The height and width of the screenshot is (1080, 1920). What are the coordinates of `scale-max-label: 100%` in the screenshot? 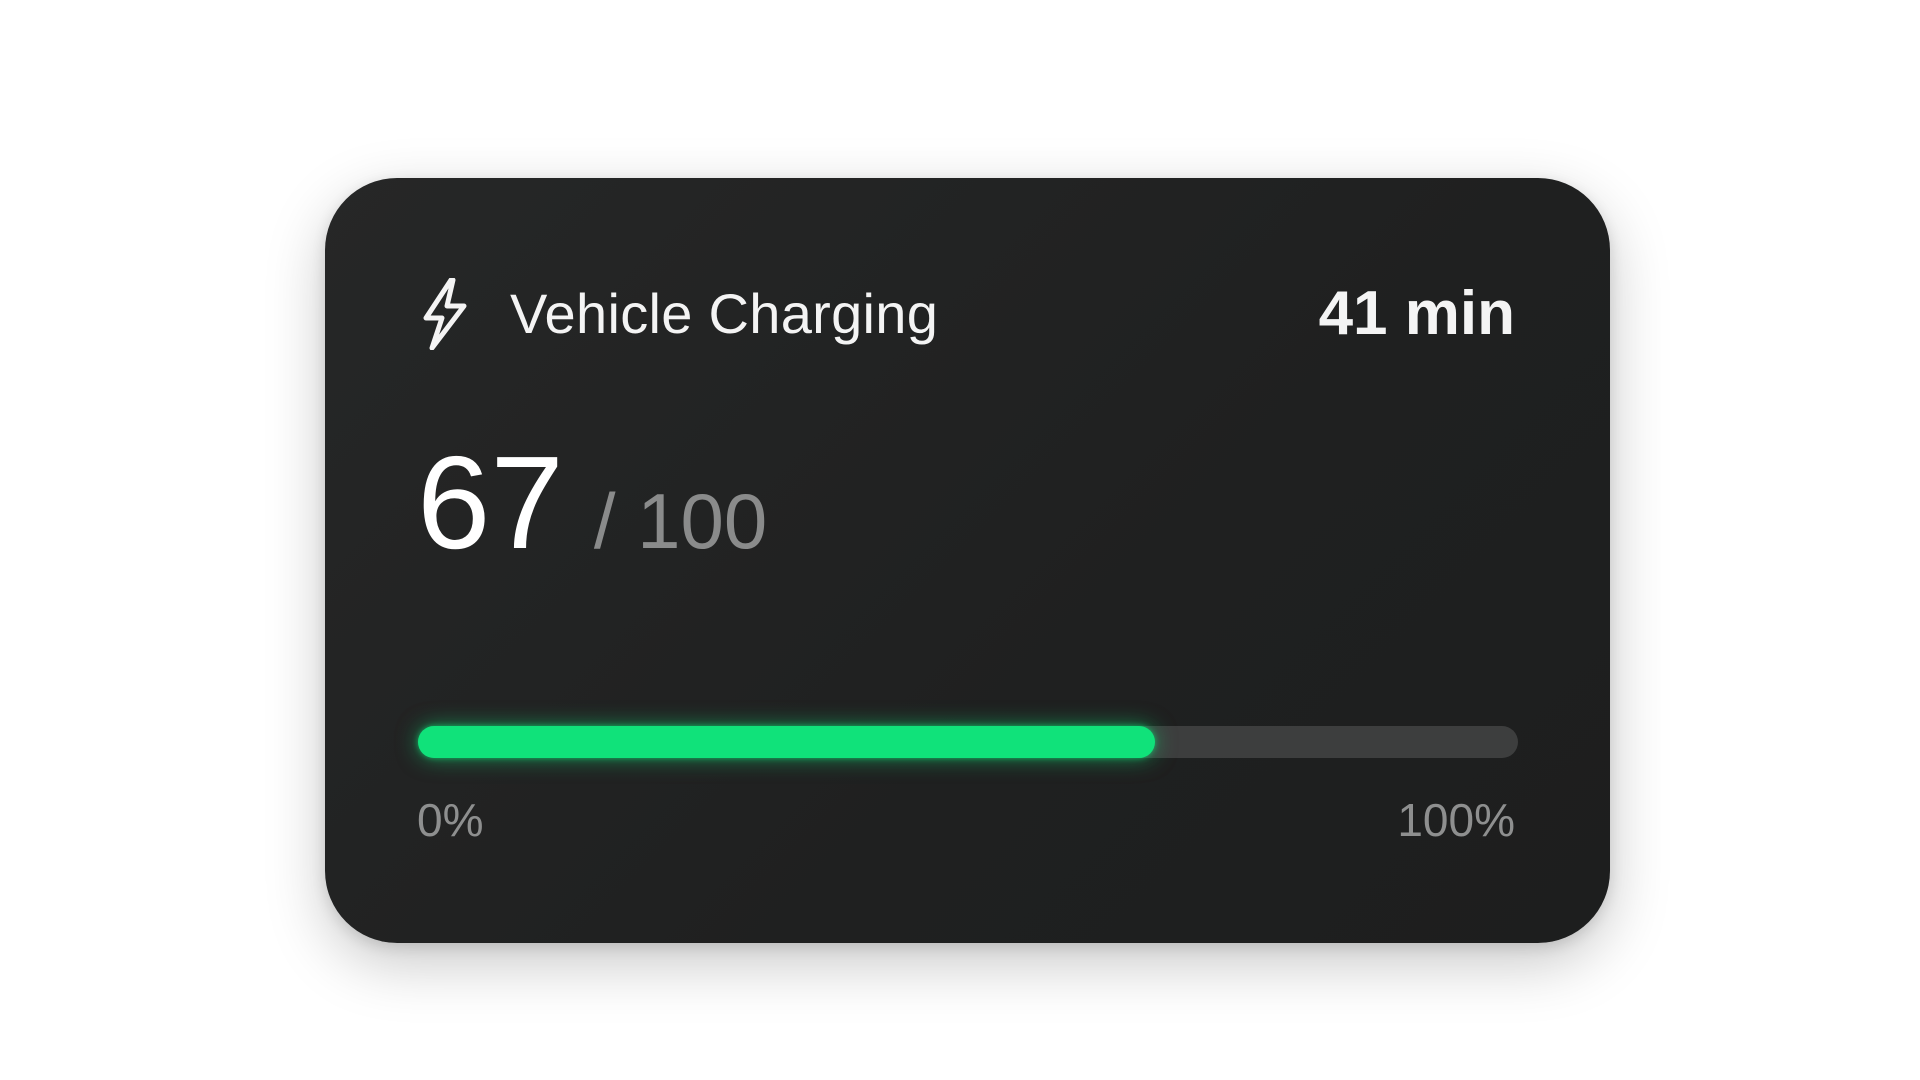 It's located at (1456, 820).